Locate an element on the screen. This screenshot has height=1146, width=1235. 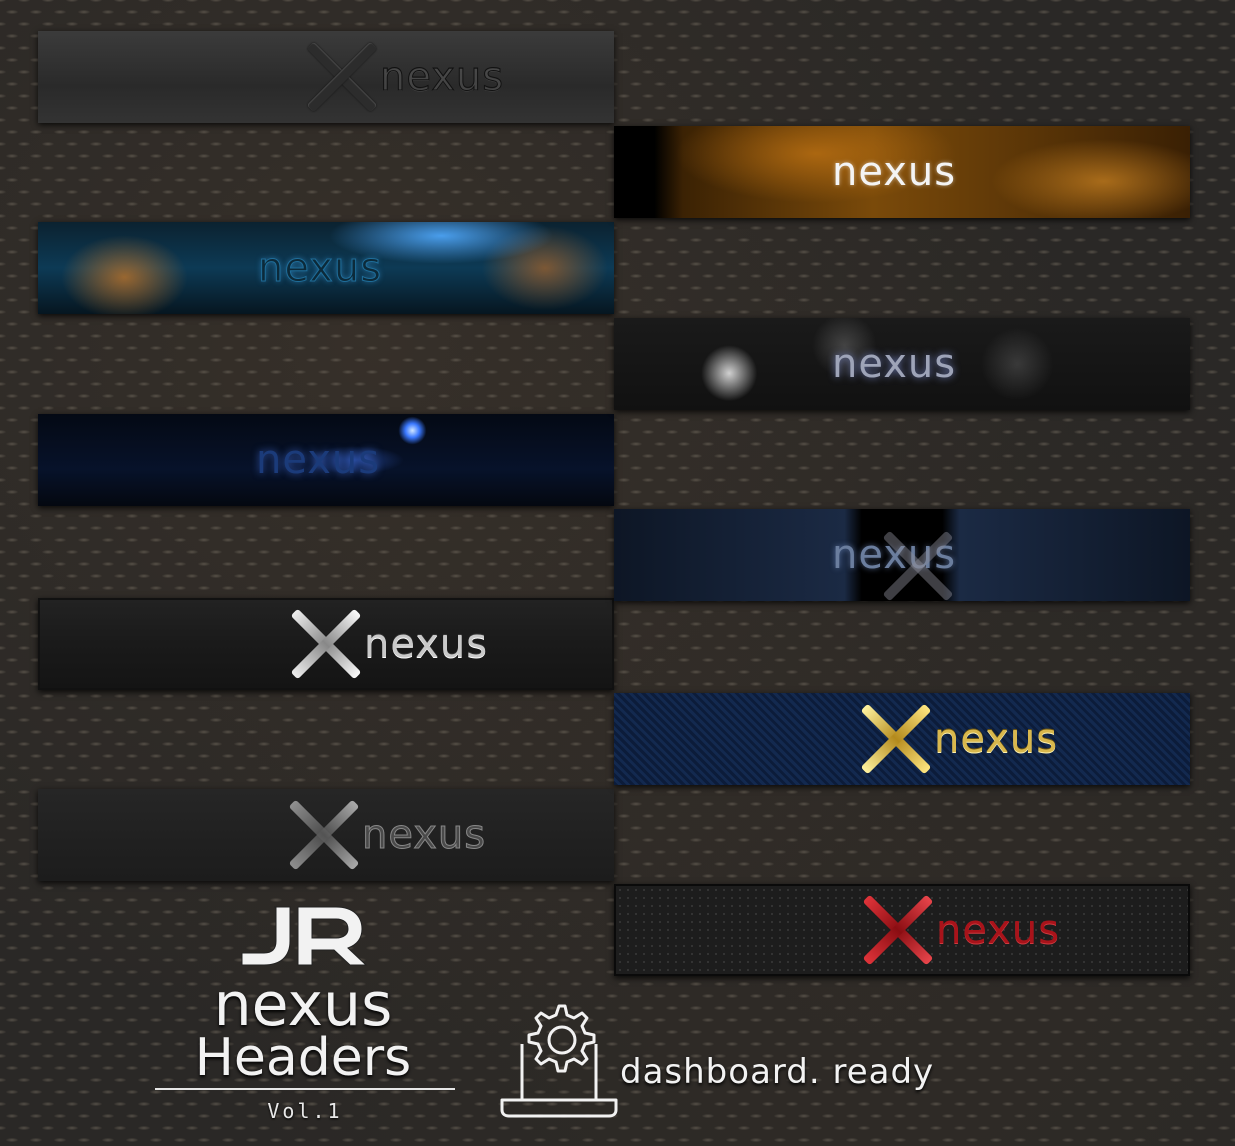
header-banner-chrome: nexus is located at coordinates (326, 644).